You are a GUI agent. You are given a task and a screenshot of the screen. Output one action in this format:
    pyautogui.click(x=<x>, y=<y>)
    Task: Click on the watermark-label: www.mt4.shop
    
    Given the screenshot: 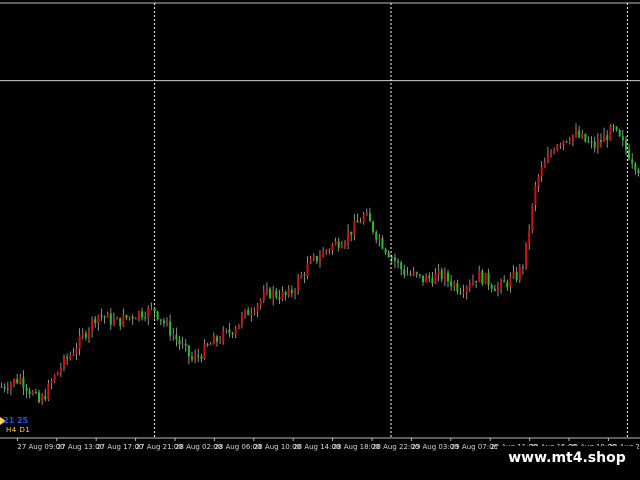 What is the action you would take?
    pyautogui.click(x=567, y=458)
    